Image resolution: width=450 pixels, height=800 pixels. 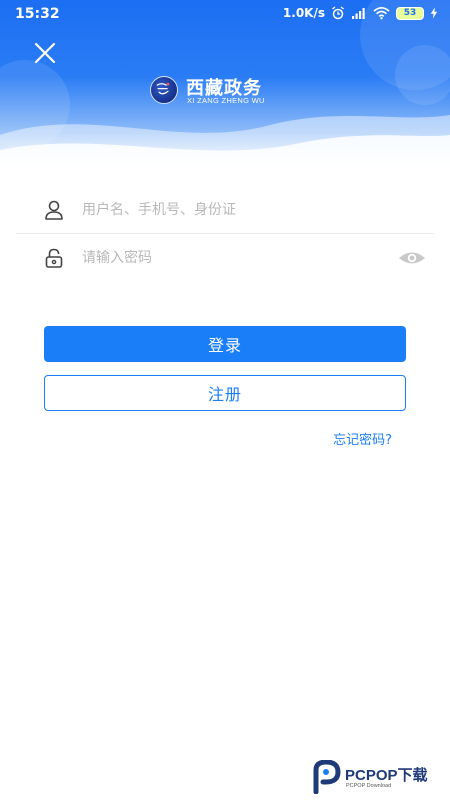 I want to click on username-field, so click(x=225, y=210).